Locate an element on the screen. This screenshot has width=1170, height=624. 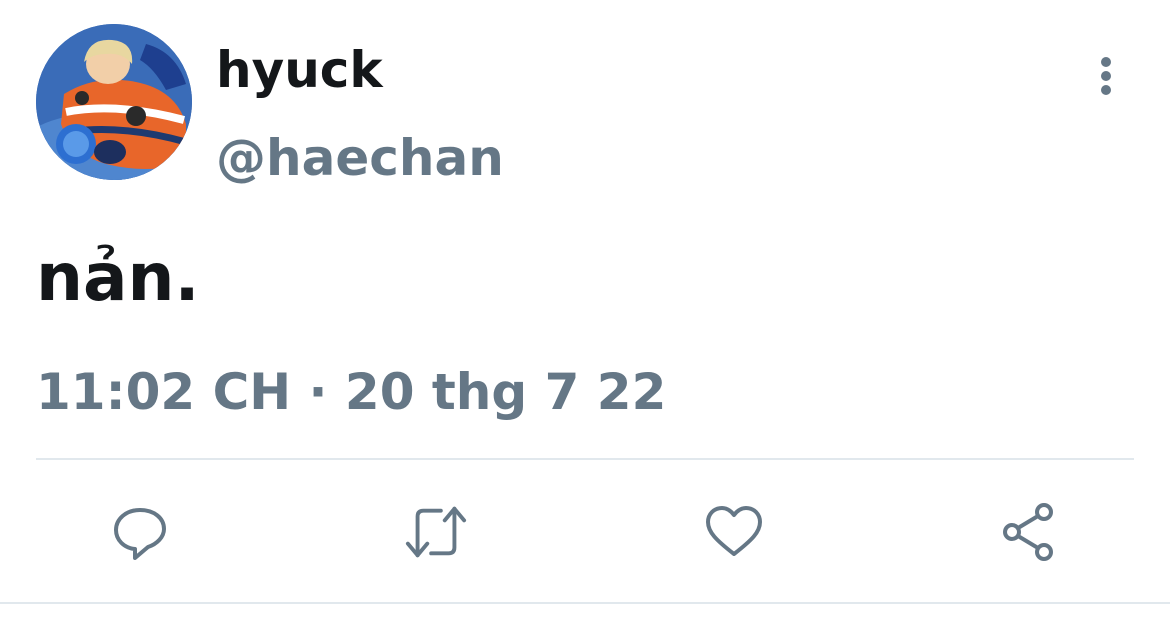
like-button is located at coordinates (734, 532).